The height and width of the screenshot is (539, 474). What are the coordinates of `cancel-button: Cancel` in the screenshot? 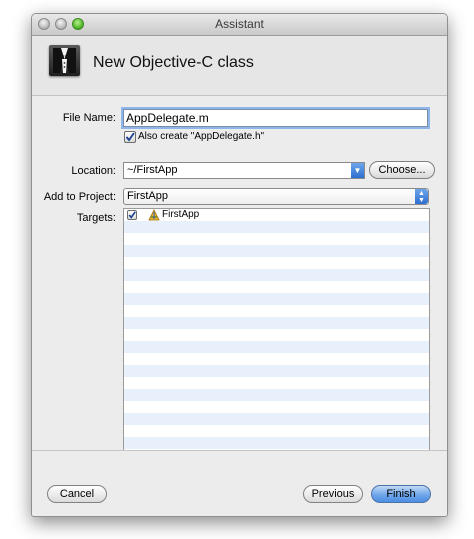 It's located at (77, 494).